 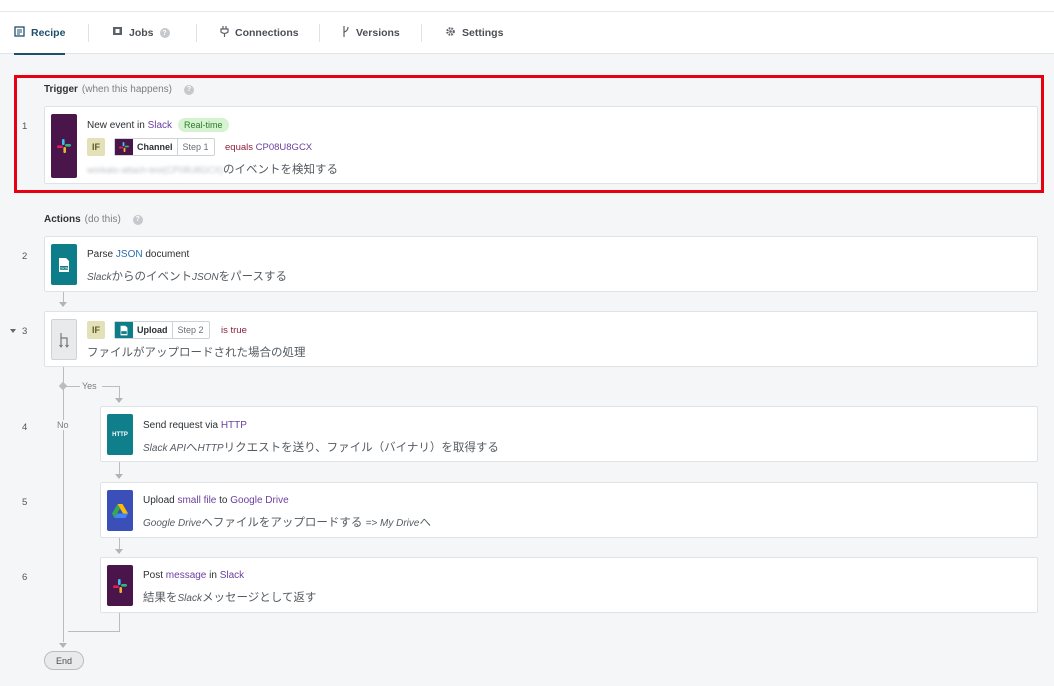 What do you see at coordinates (64, 268) in the screenshot?
I see `svg-text: JSON` at bounding box center [64, 268].